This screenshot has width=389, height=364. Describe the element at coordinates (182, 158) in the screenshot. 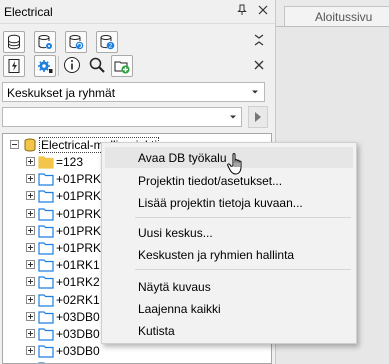

I see `menu-item-label: Avaa DB työkalu` at that location.